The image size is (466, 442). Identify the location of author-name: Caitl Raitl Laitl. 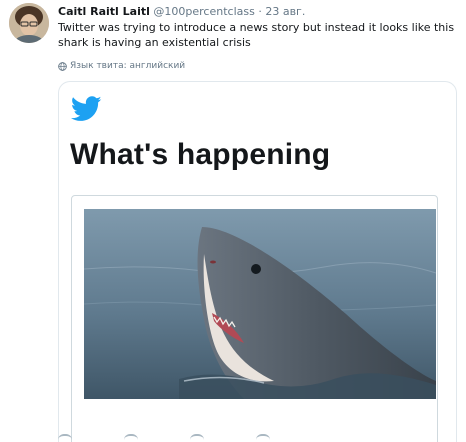
(104, 11).